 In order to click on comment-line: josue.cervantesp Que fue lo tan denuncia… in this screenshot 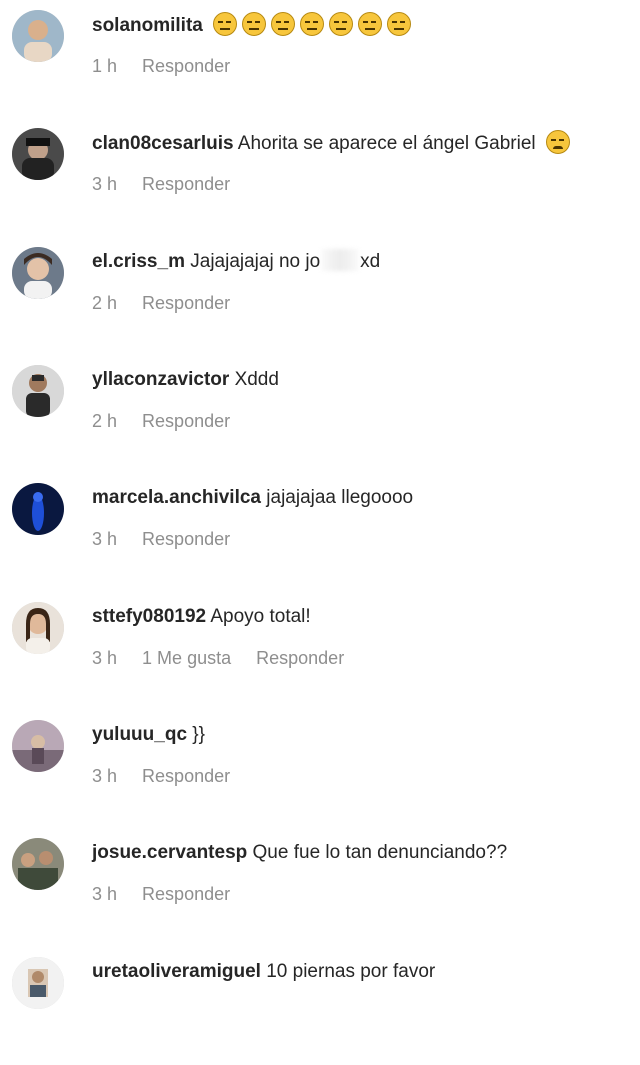, I will do `click(361, 853)`.